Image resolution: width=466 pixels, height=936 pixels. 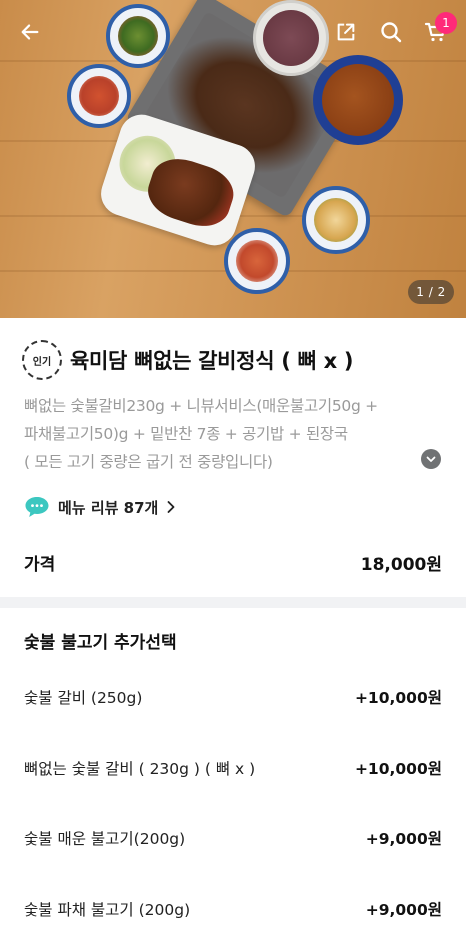 I want to click on description-line: 뼈없는 숯불갈비230g + 니뷰서비스(매운불고기50g +, so click(x=201, y=406).